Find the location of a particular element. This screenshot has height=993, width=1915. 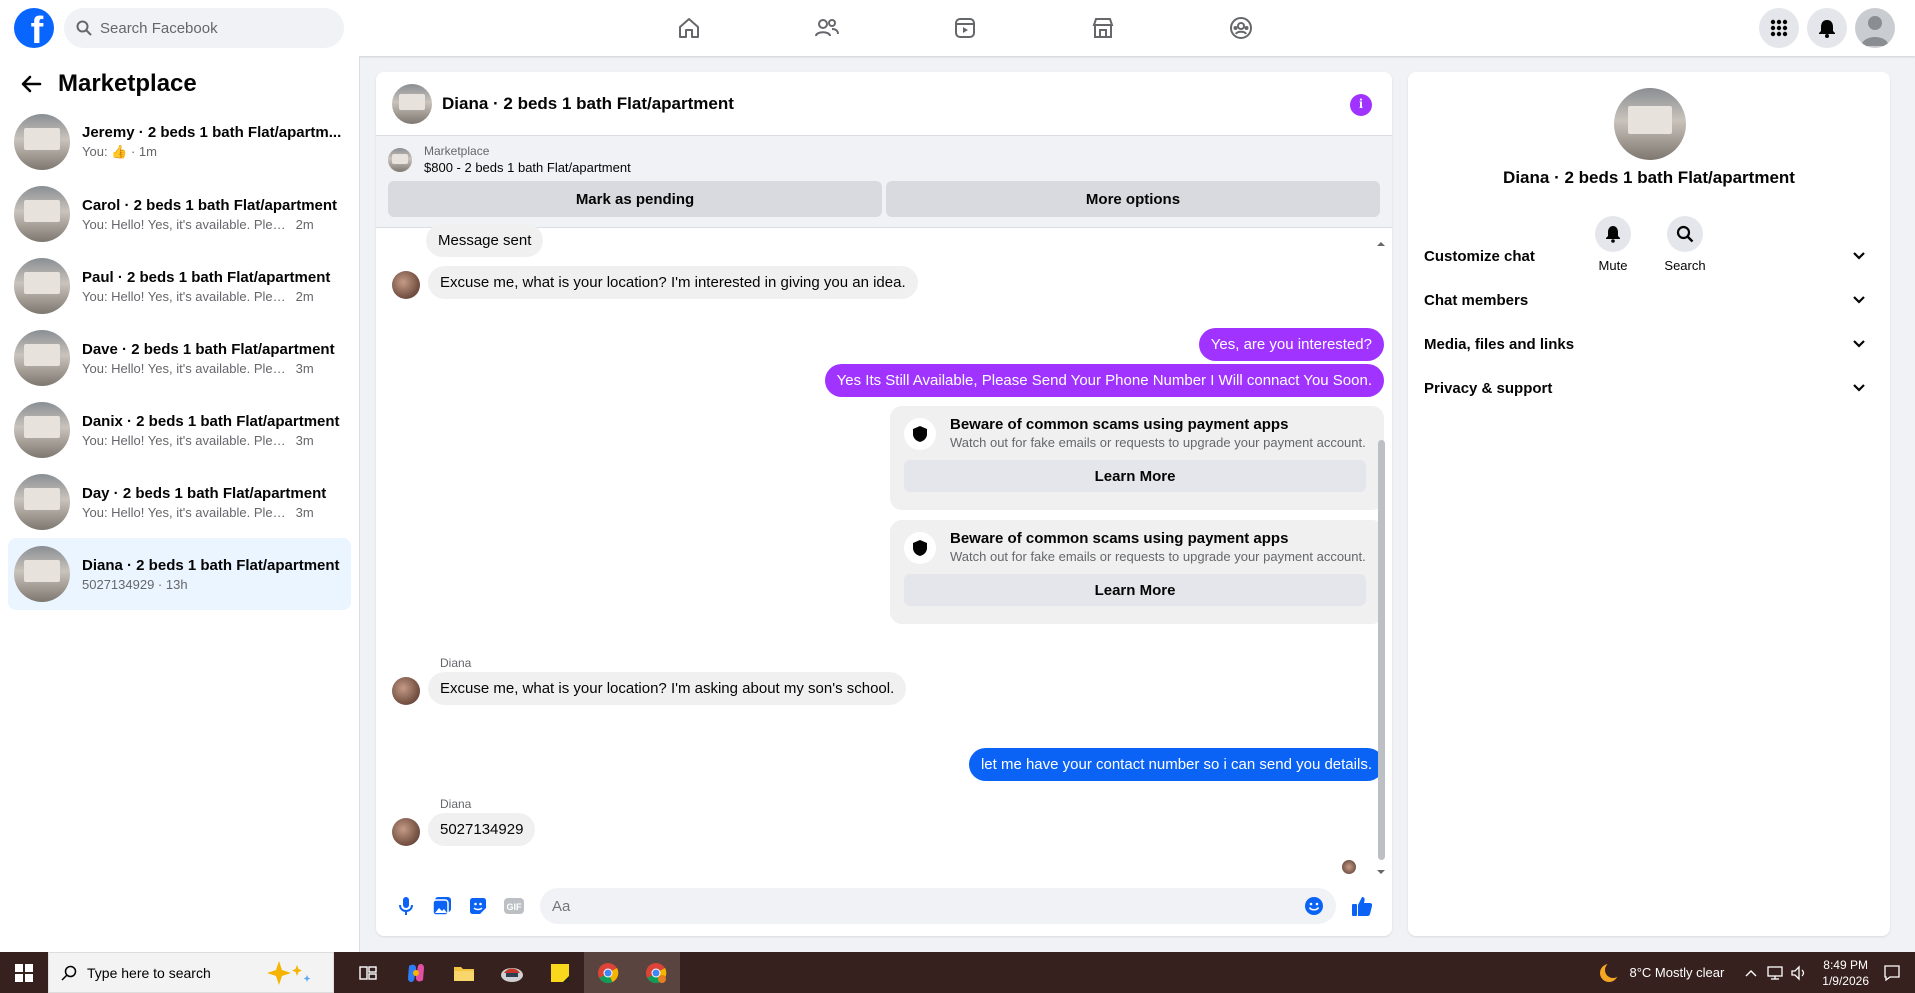

groups-icon is located at coordinates (1241, 28).